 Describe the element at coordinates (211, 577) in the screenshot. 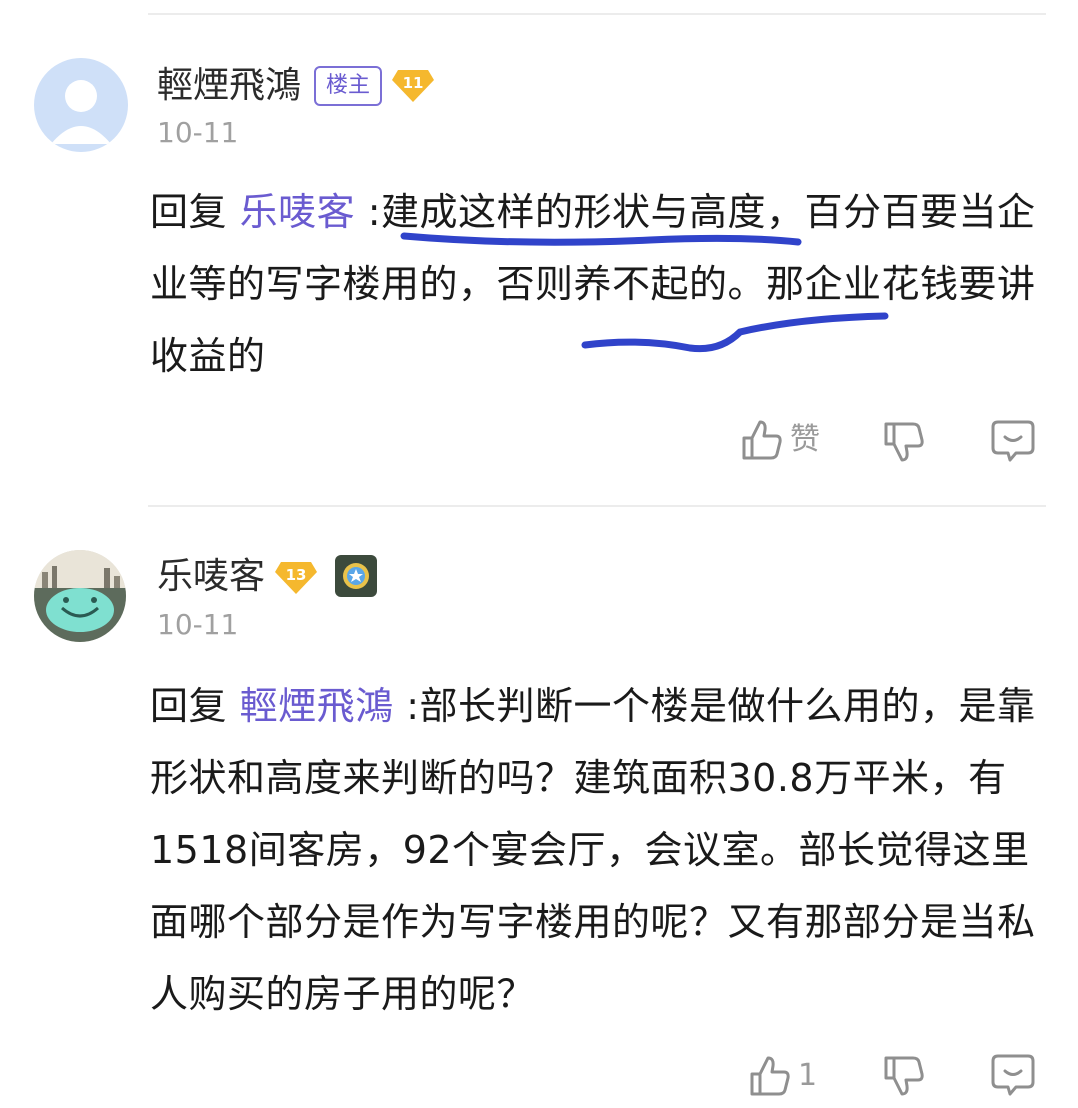

I see `username: 乐唛客` at that location.